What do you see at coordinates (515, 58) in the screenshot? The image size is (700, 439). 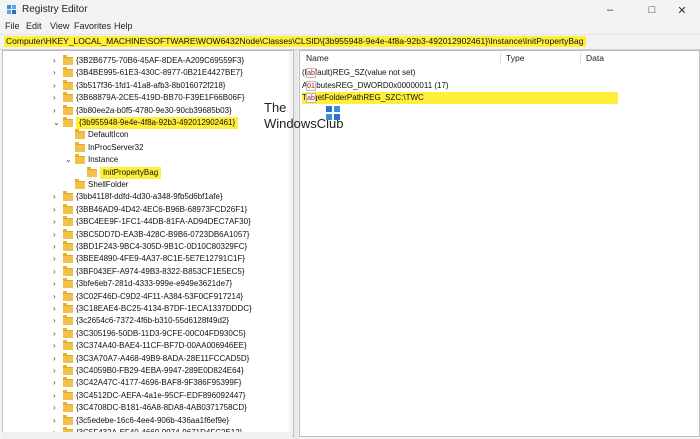 I see `column-header-type: Type` at bounding box center [515, 58].